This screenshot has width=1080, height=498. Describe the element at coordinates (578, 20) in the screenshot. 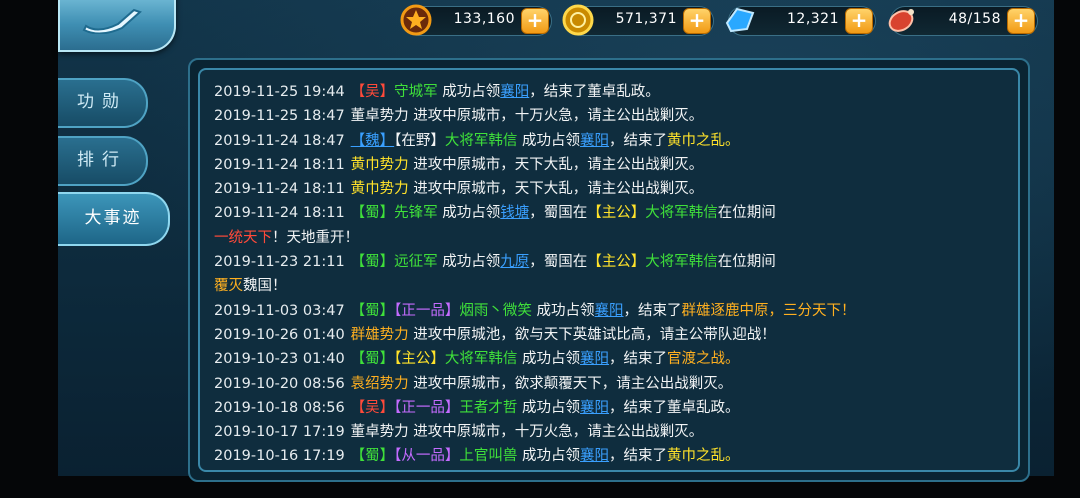

I see `gold-coin-icon` at that location.